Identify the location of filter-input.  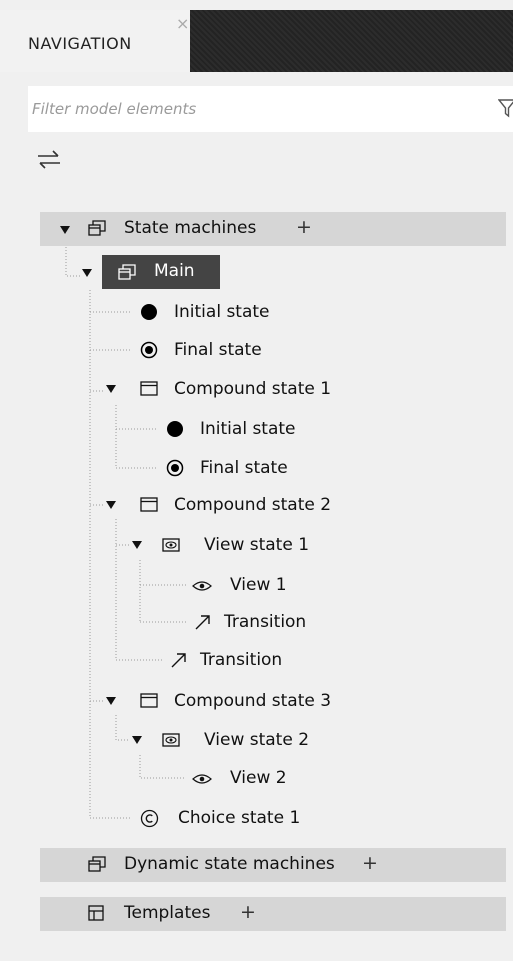
(250, 109).